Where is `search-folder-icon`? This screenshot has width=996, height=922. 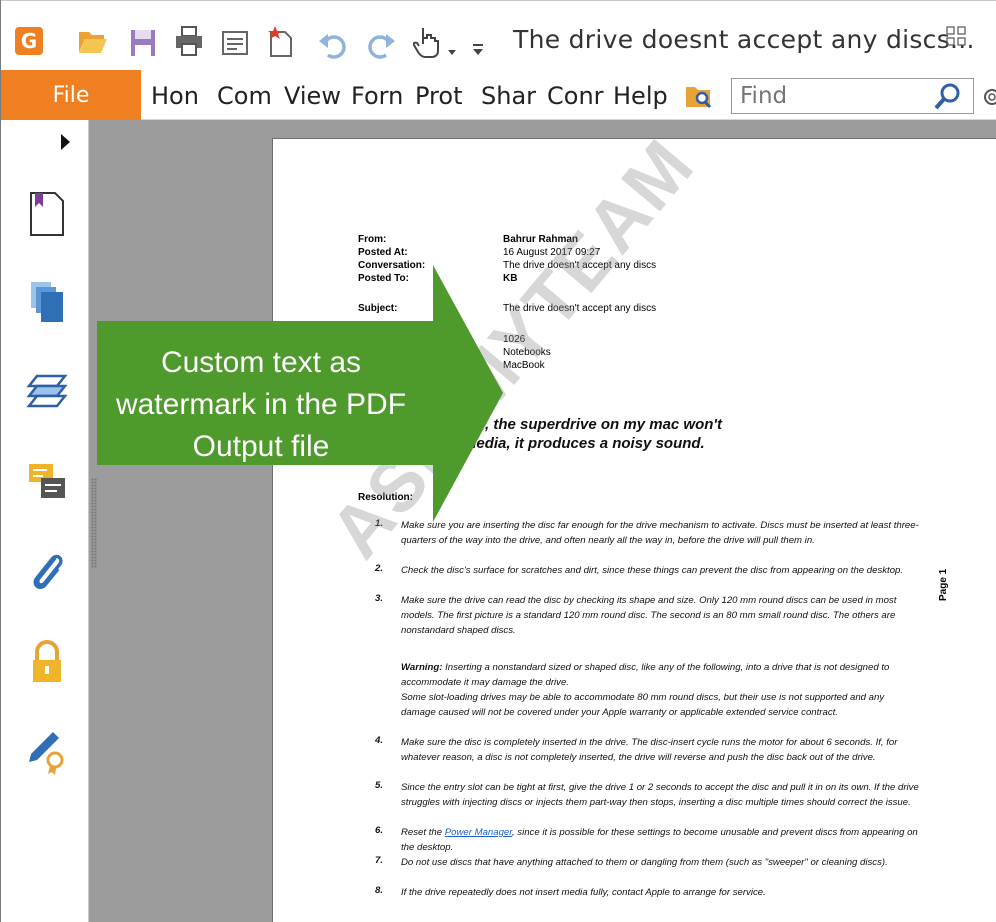
search-folder-icon is located at coordinates (700, 96).